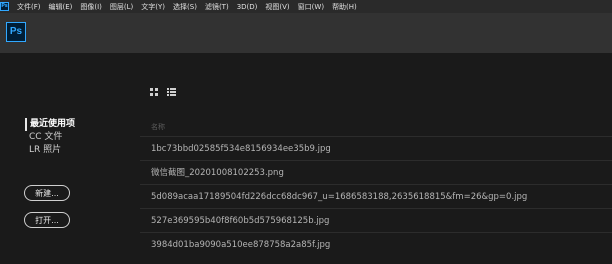  Describe the element at coordinates (153, 7) in the screenshot. I see `menu-type: 文字(Y)` at that location.